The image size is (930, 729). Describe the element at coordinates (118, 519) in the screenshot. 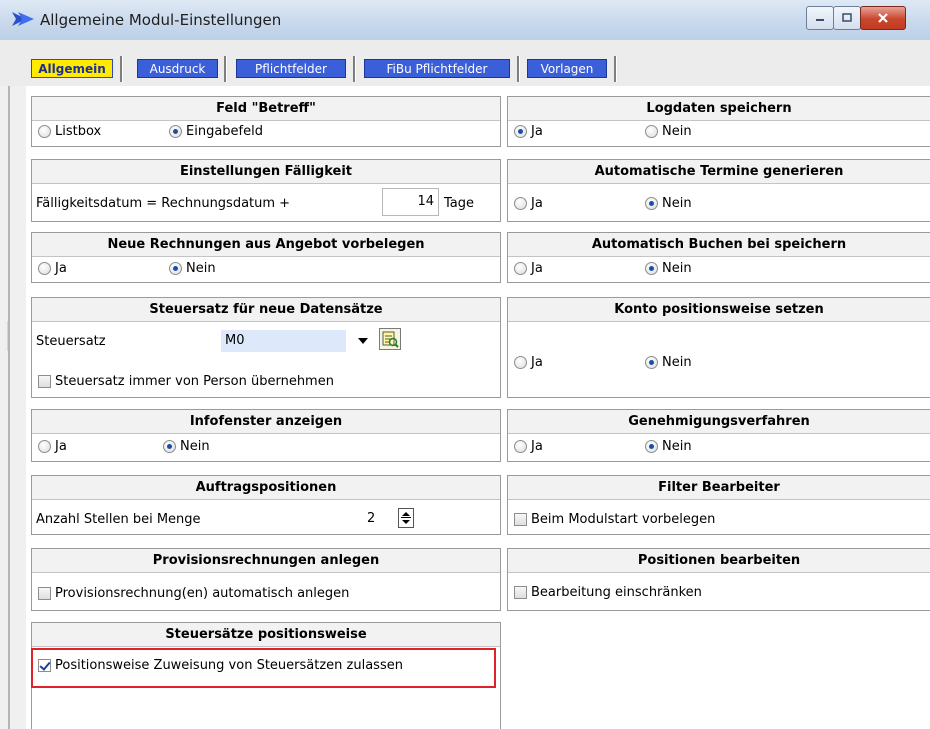

I see `anzahl-stellen-label: Anzahl Stellen bei Menge` at that location.